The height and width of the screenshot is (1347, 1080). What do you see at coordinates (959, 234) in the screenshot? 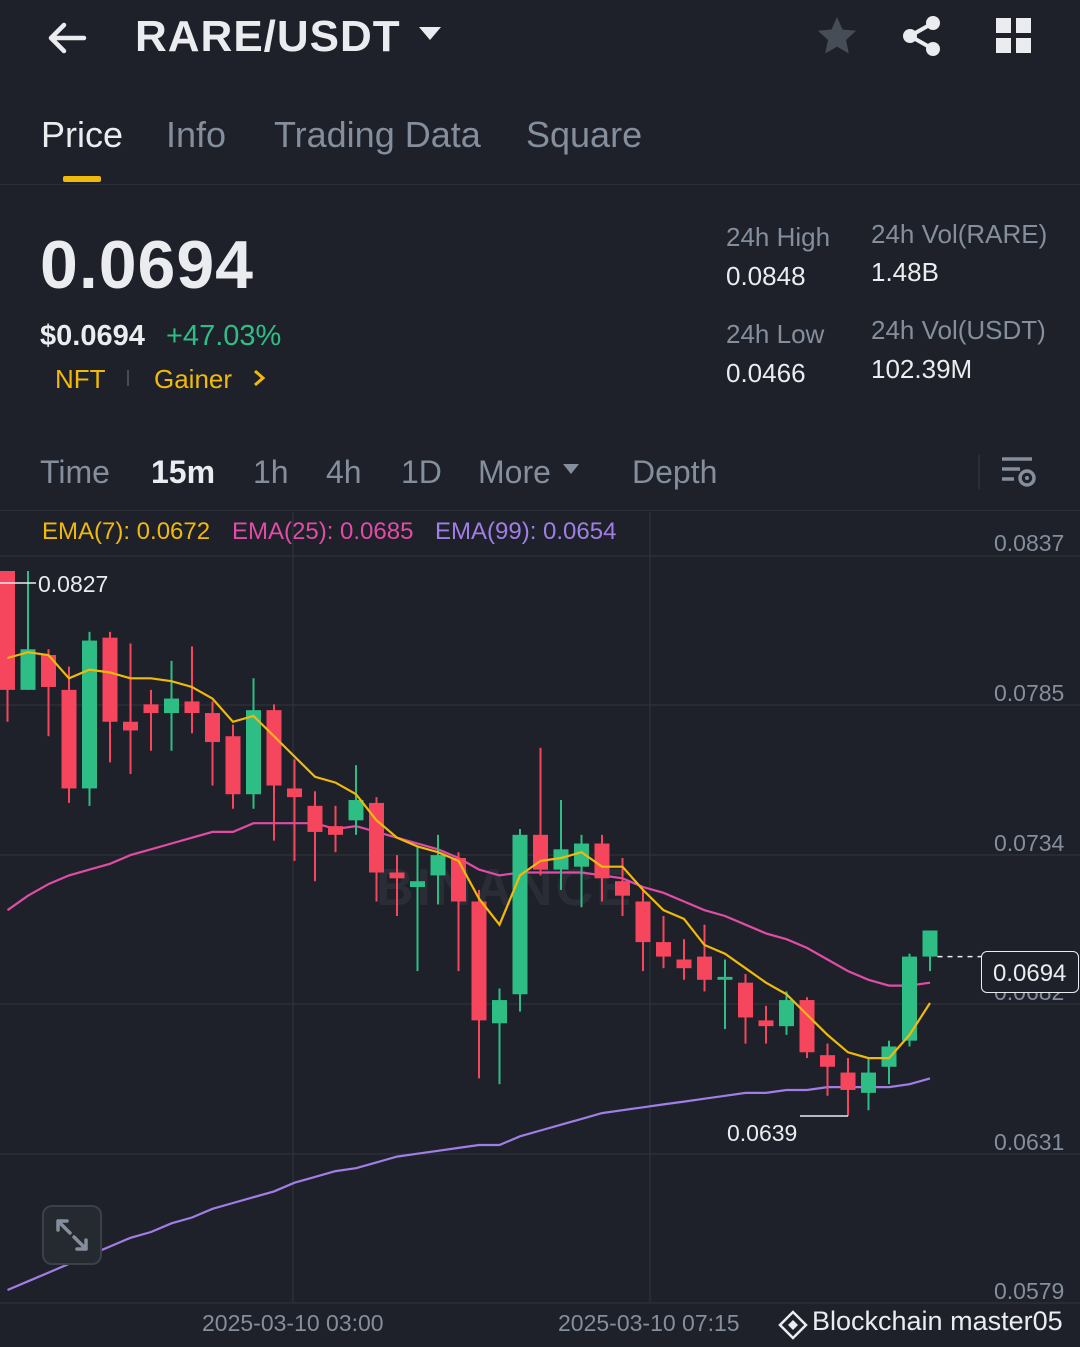
I see `stat-vol-base-label: 24h Vol(RARE)` at bounding box center [959, 234].